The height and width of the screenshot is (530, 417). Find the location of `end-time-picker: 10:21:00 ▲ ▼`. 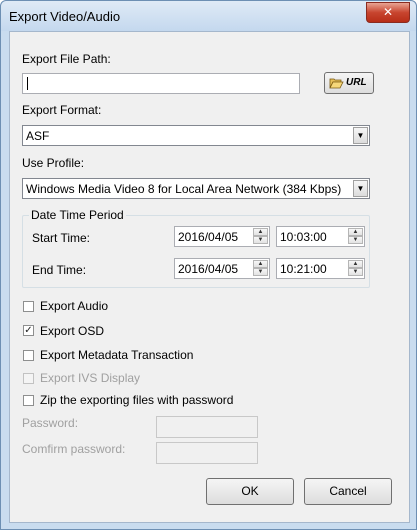

end-time-picker: 10:21:00 ▲ ▼ is located at coordinates (320, 268).